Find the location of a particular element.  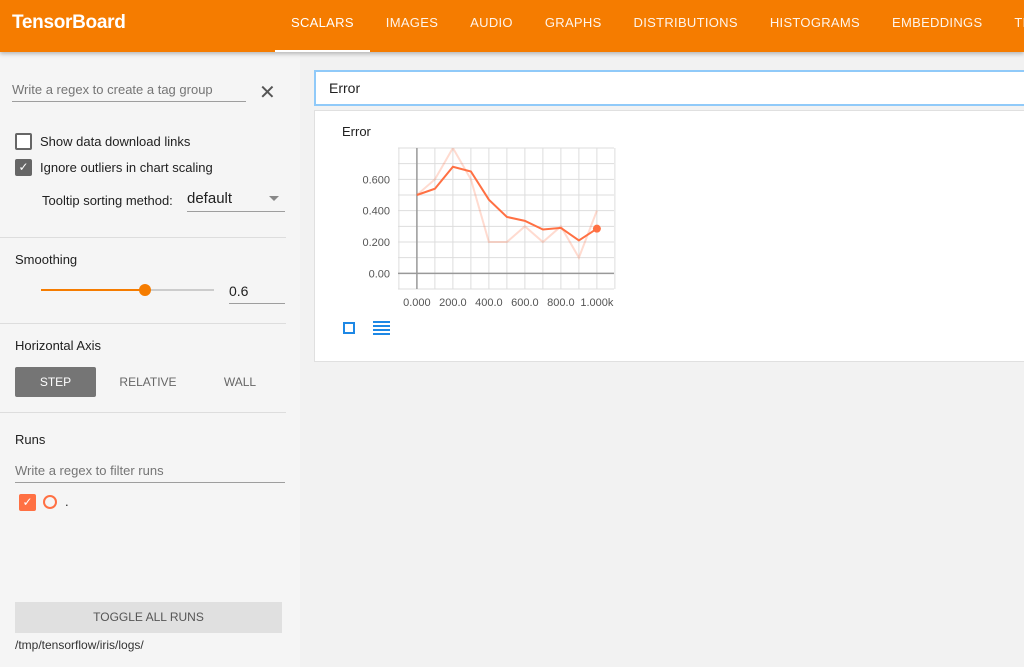

smoothing-input: 0.6 is located at coordinates (257, 293).